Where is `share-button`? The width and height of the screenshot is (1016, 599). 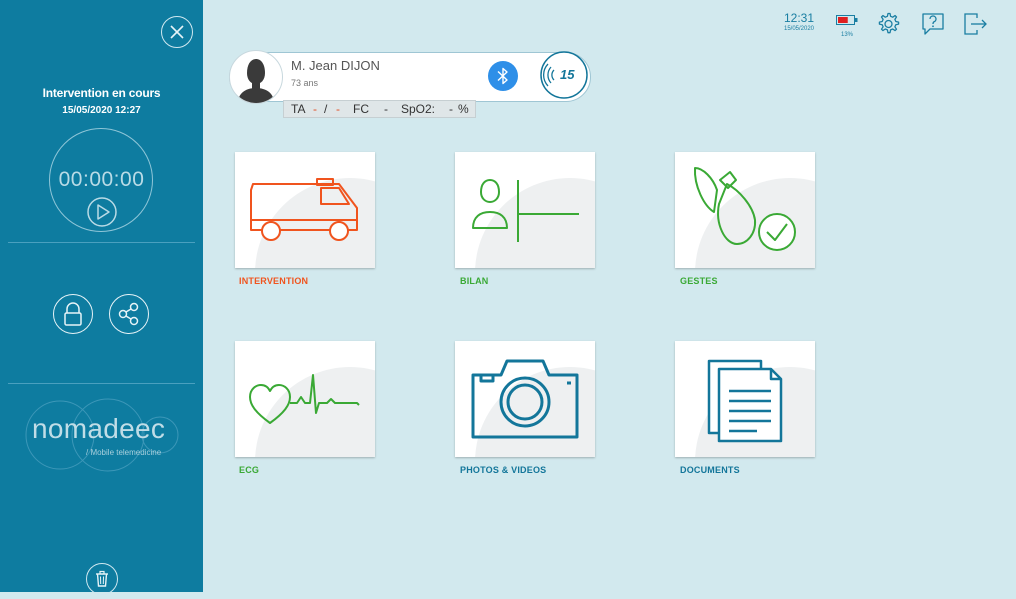
share-button is located at coordinates (129, 314).